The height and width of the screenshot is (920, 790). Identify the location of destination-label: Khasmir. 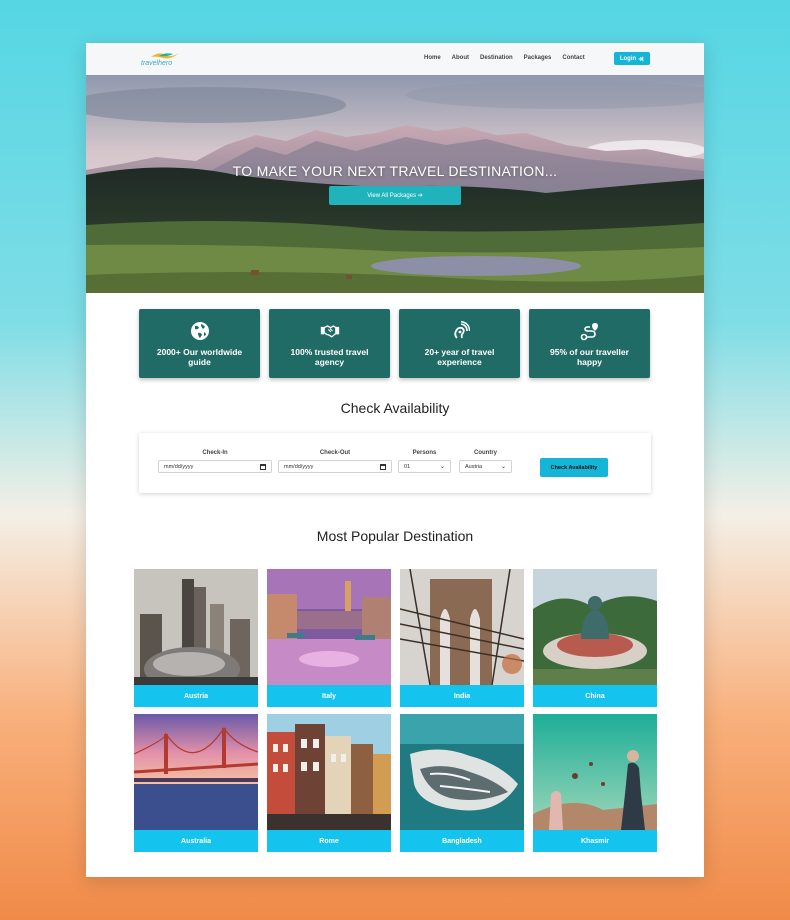
(595, 841).